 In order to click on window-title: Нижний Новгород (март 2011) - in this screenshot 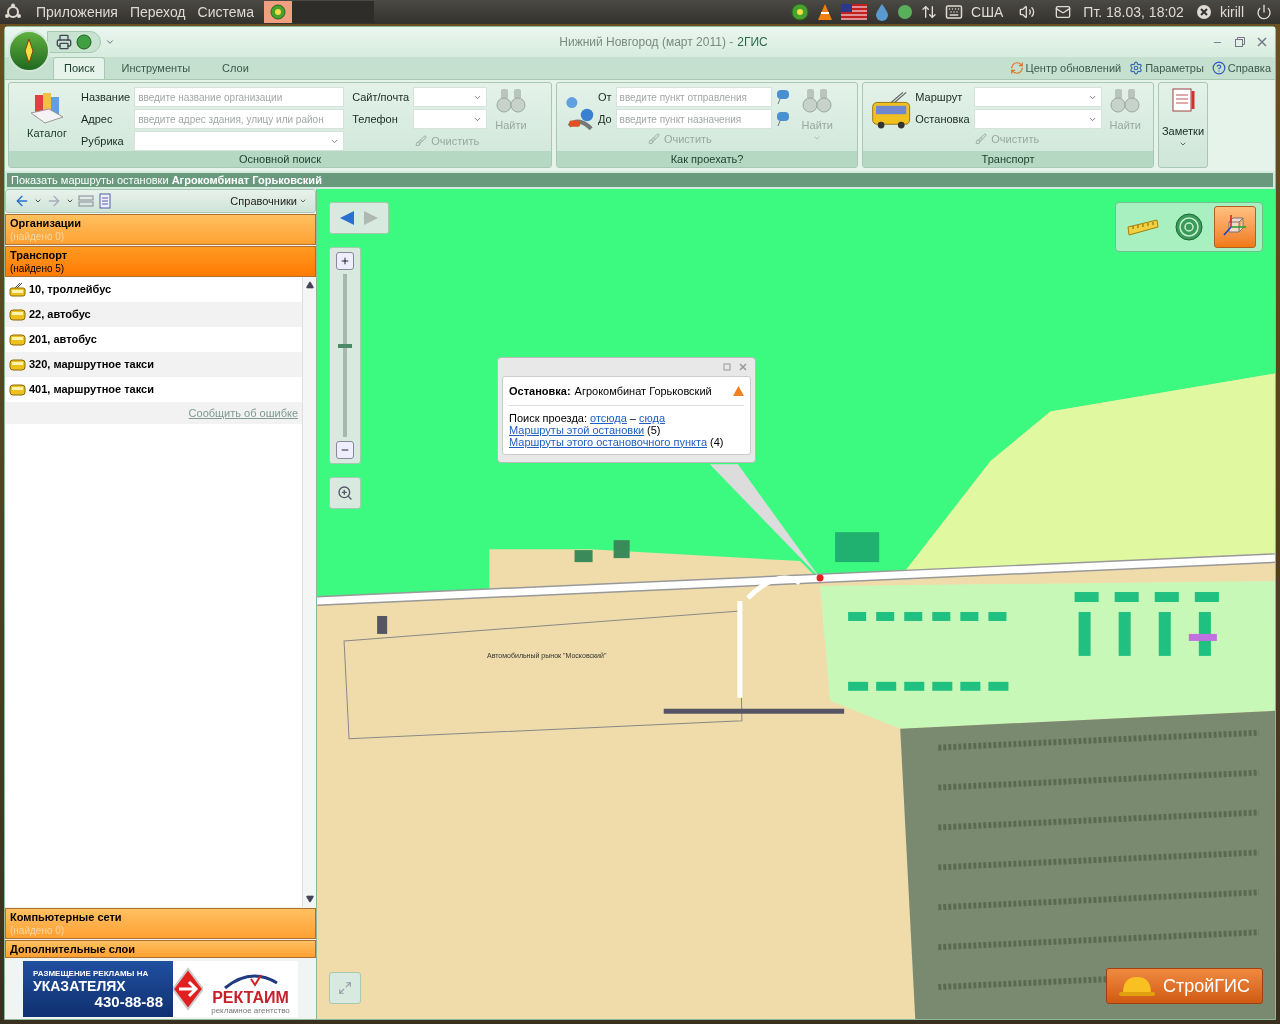, I will do `click(646, 42)`.